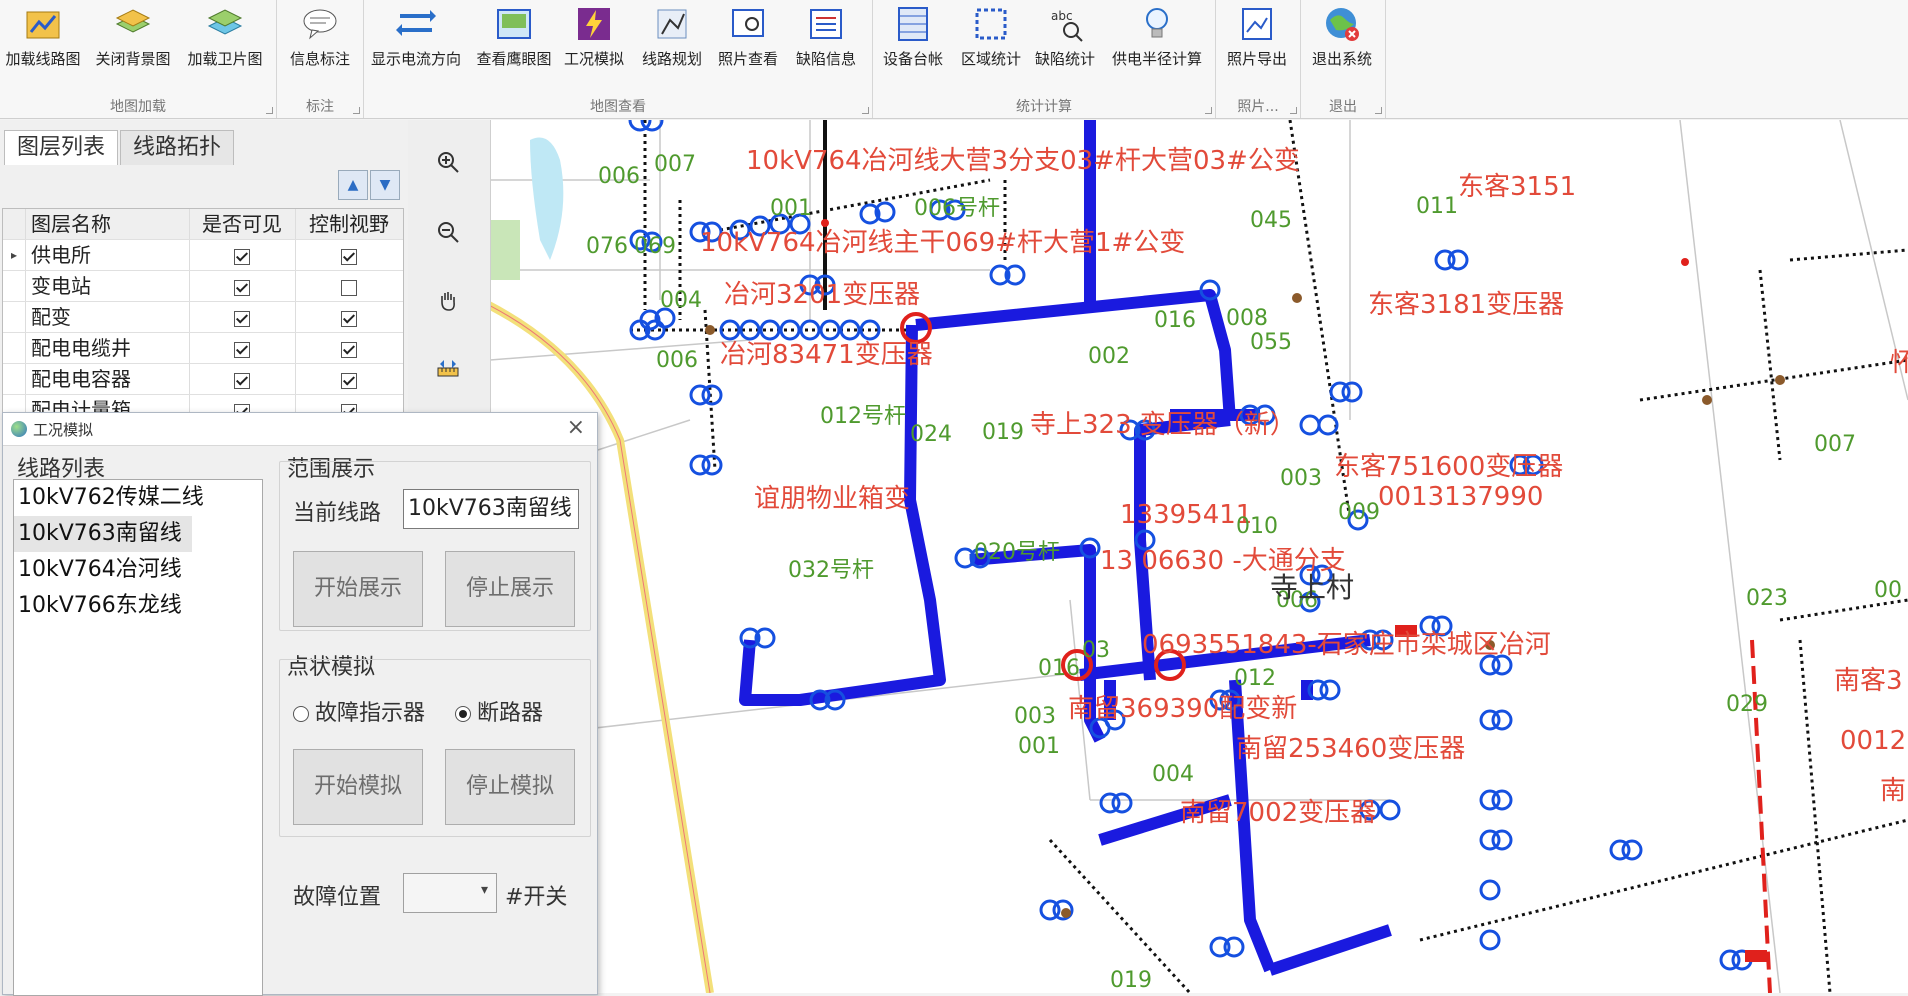 The height and width of the screenshot is (996, 1908). Describe the element at coordinates (1039, 746) in the screenshot. I see `map-number: 001` at that location.